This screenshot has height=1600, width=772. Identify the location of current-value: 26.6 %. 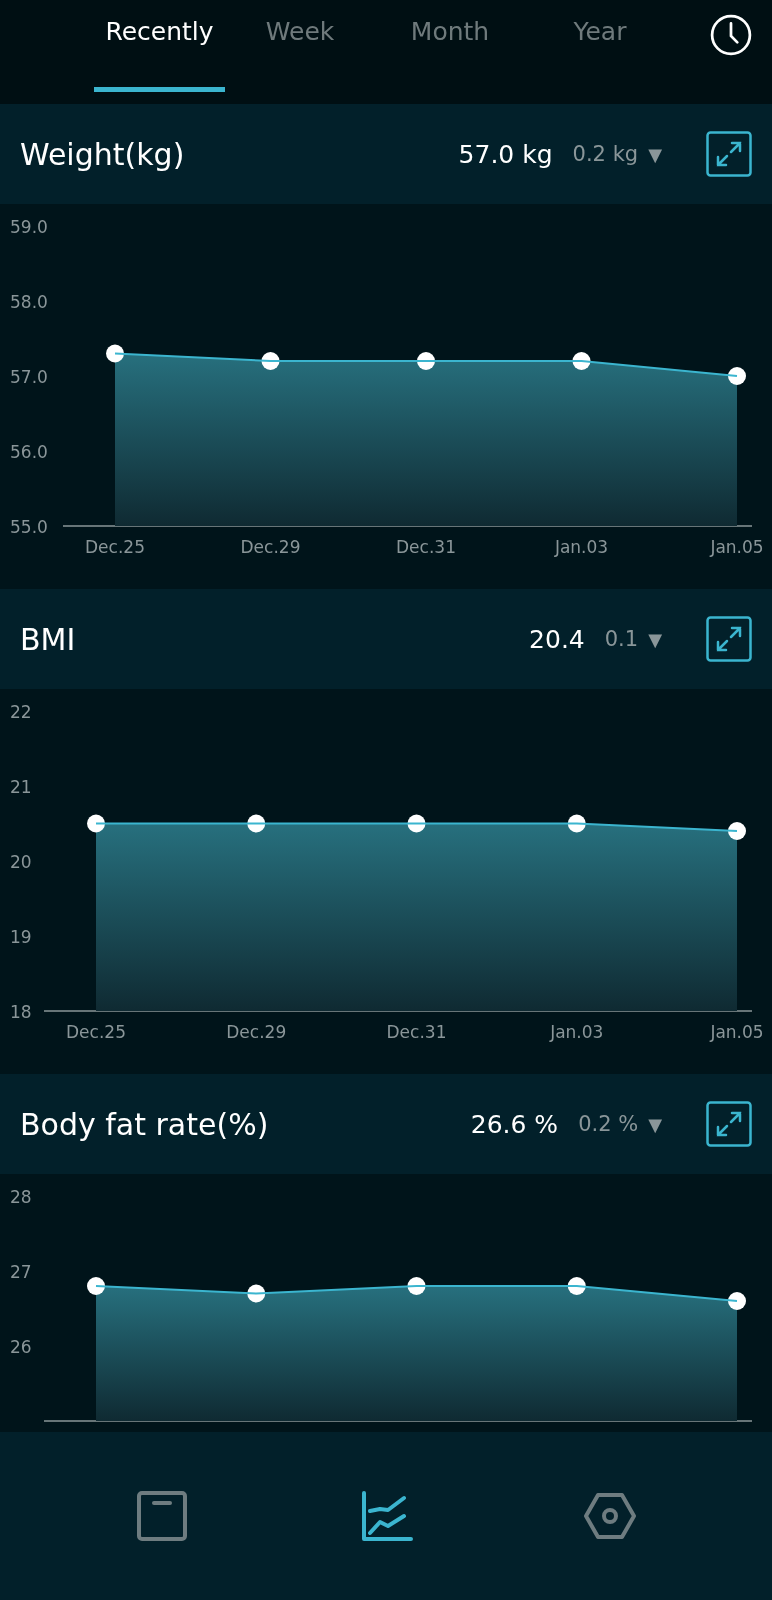
(514, 1124).